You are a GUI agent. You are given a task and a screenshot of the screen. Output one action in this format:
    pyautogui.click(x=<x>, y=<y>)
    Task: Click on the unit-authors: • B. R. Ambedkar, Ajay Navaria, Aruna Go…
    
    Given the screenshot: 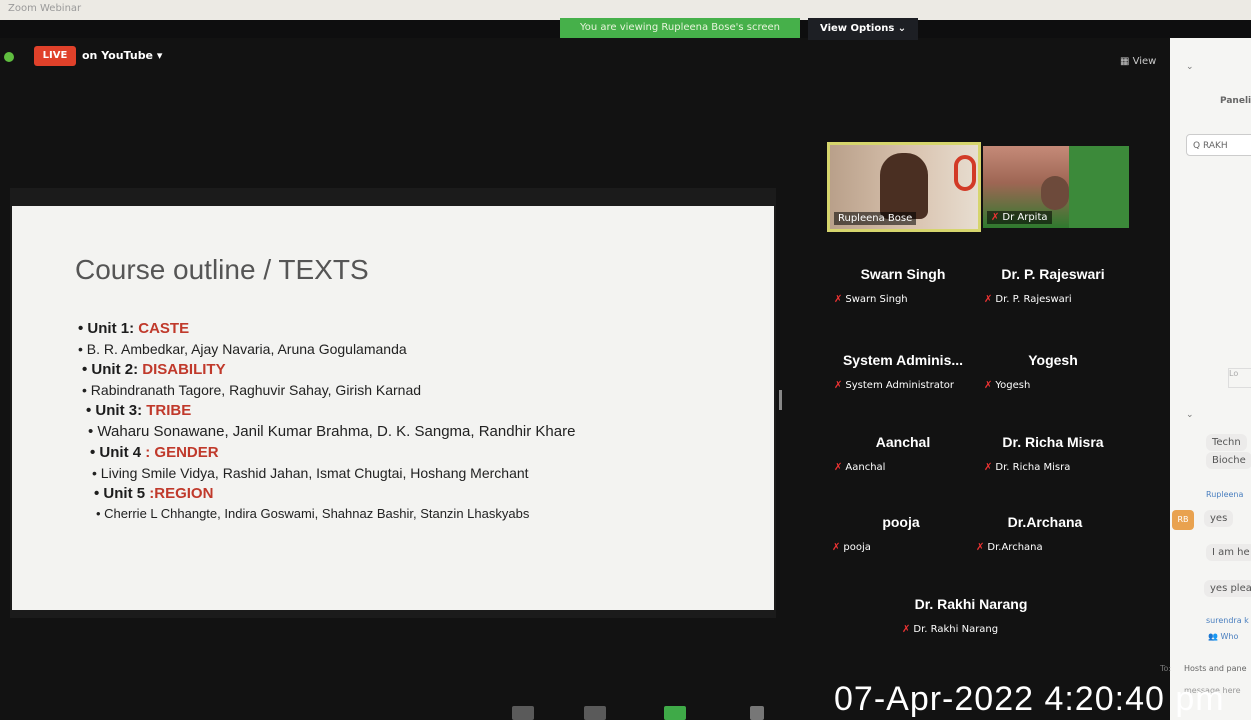 What is the action you would take?
    pyautogui.click(x=242, y=349)
    